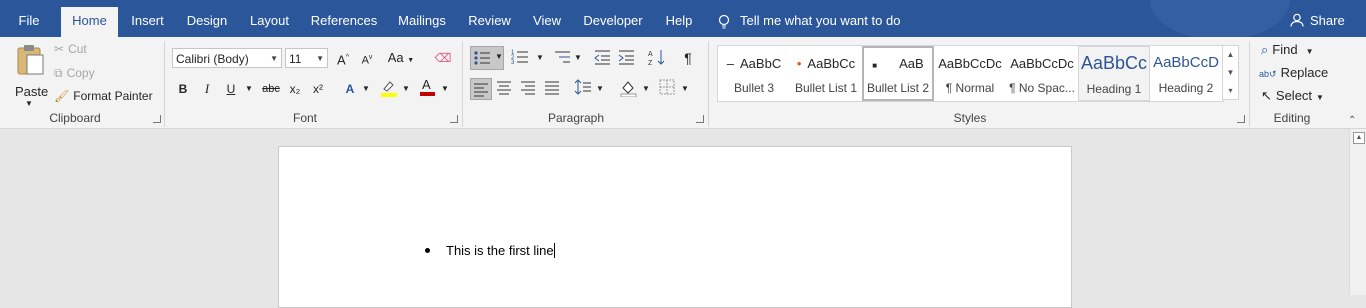  I want to click on format-painter-label: Format Painter, so click(113, 96).